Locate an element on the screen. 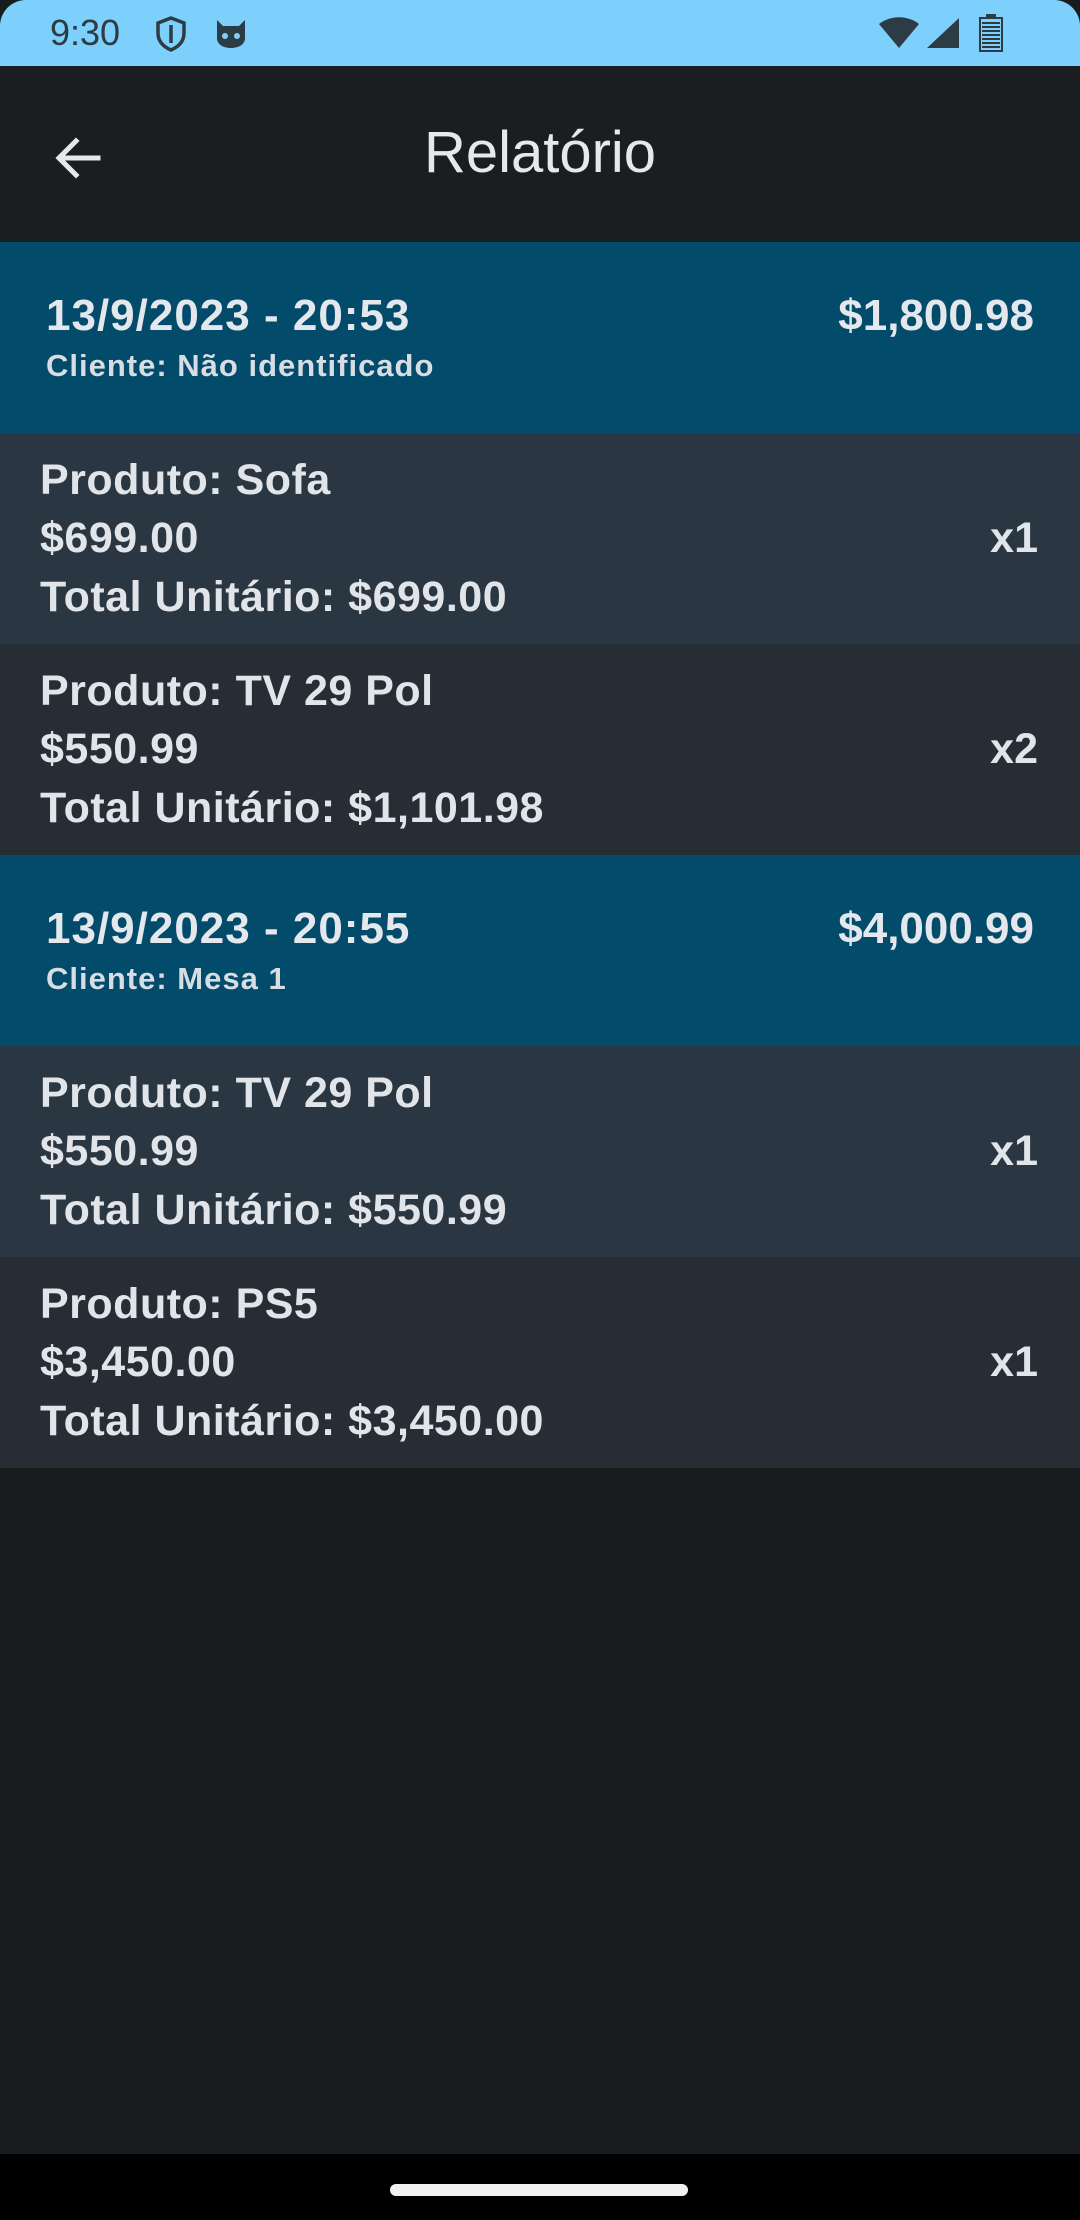  product-total: Total Unitário: $699.00 is located at coordinates (274, 597).